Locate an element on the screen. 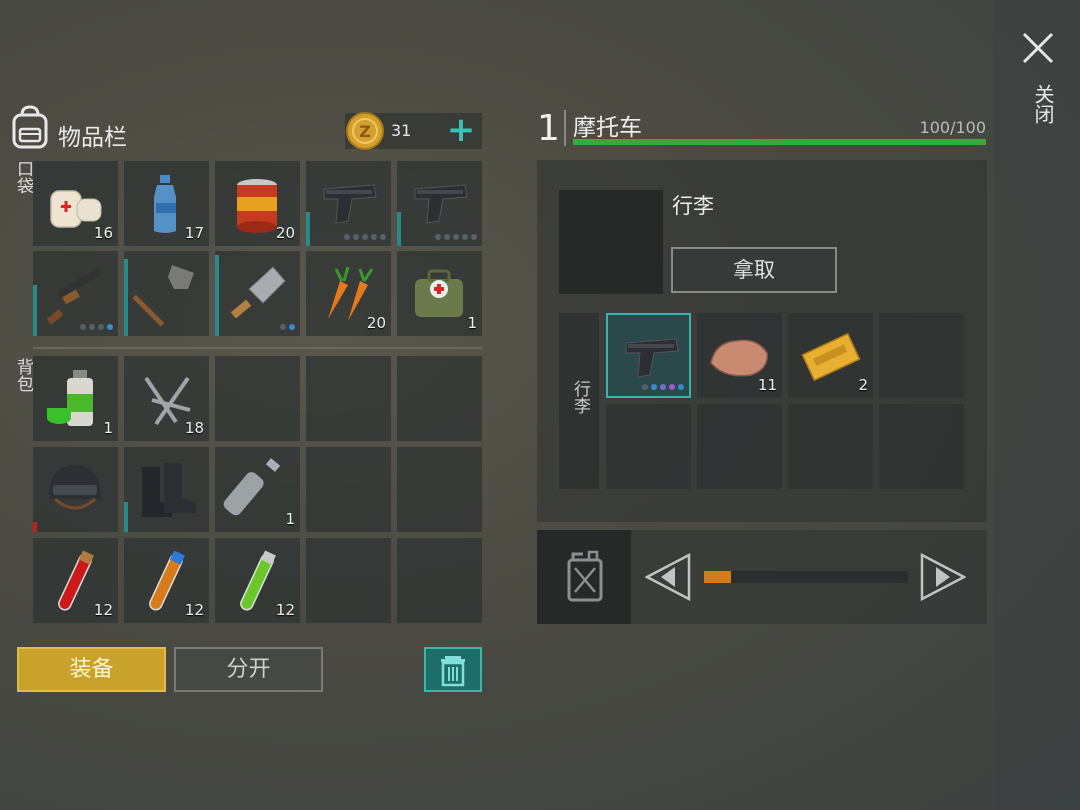 This screenshot has height=810, width=1080. storage-name: 行李 is located at coordinates (693, 206).